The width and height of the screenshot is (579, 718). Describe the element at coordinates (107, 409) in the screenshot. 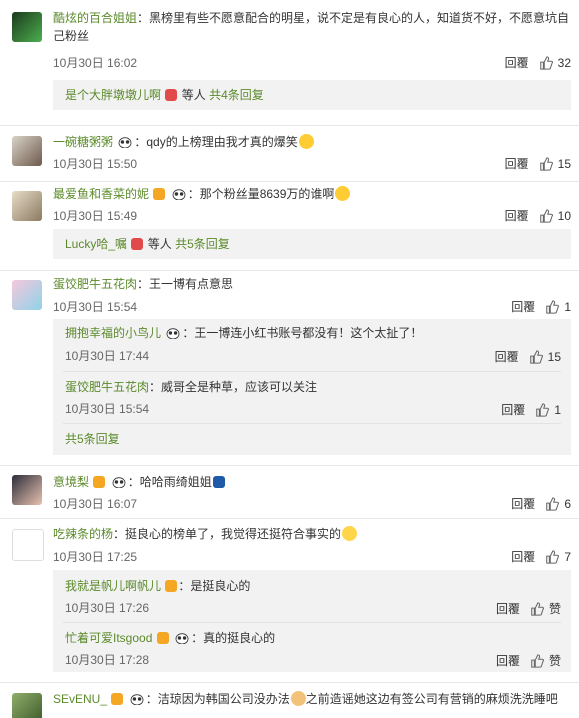

I see `reply-timestamp: 10月30日 15:54` at that location.